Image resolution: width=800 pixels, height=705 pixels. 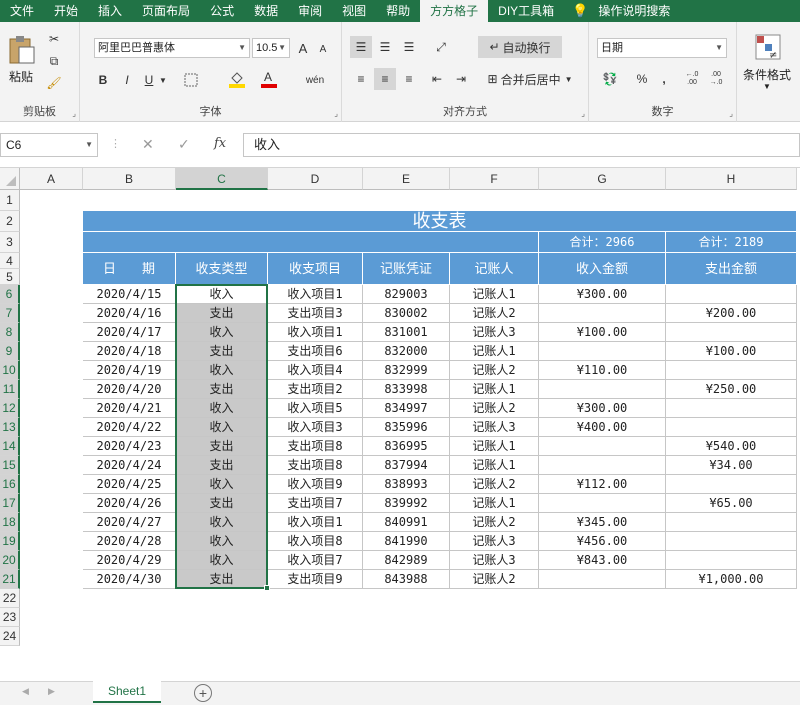 What do you see at coordinates (115, 143) in the screenshot?
I see `drag-handle-icon: ⋮` at bounding box center [115, 143].